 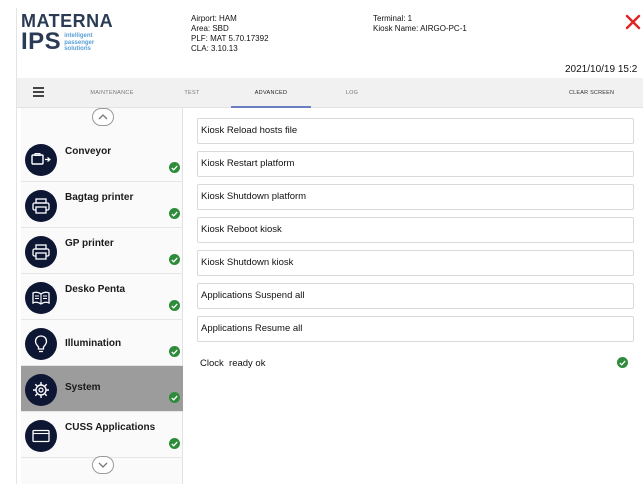 I want to click on lightbulb-icon, so click(x=41, y=344).